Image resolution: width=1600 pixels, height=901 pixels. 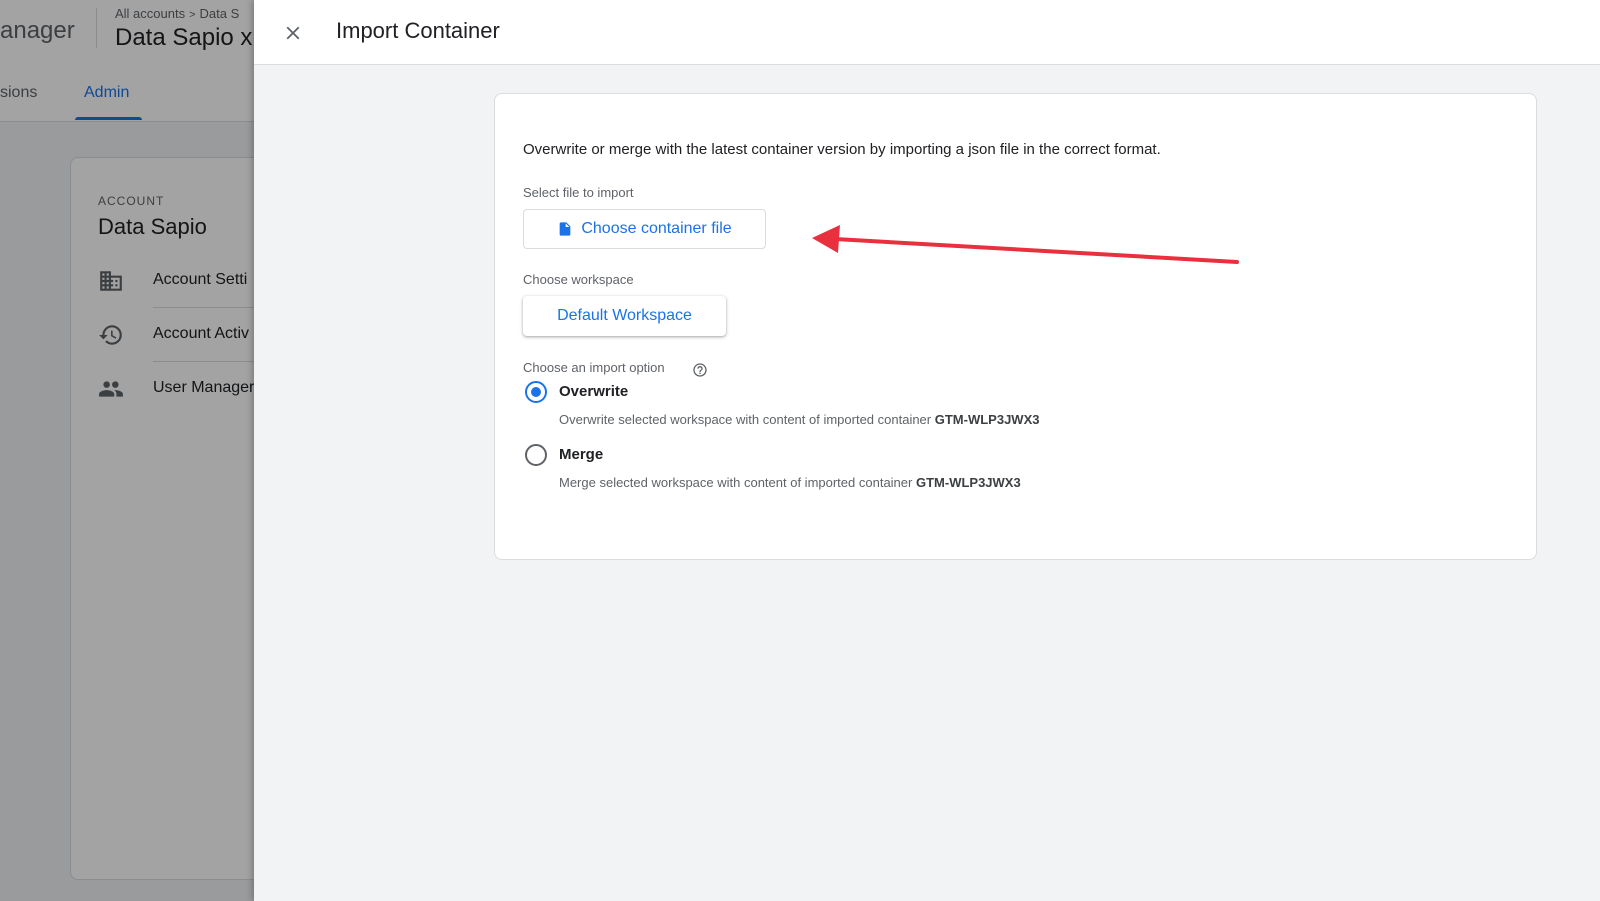 I want to click on close-icon, so click(x=293, y=33).